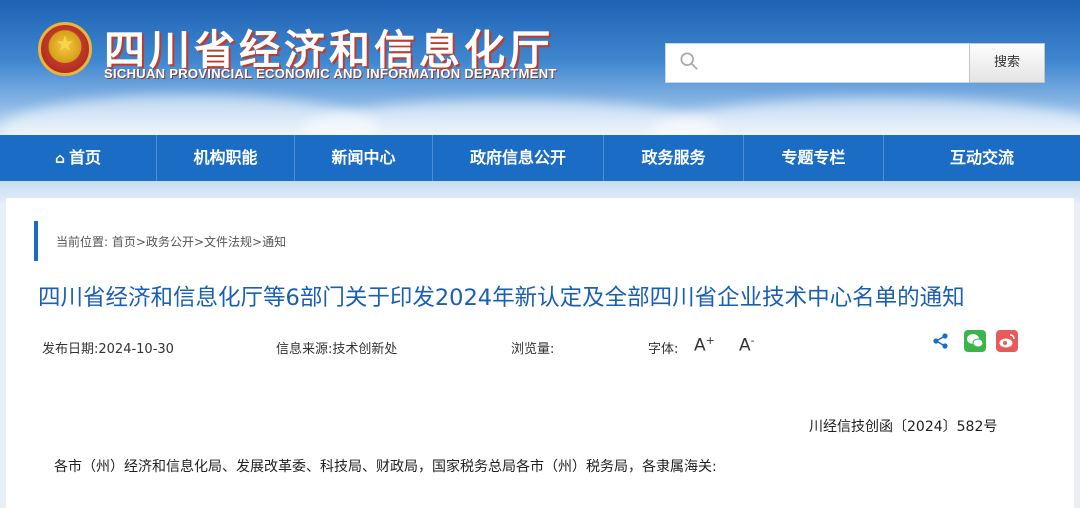 The height and width of the screenshot is (508, 1080). What do you see at coordinates (365, 349) in the screenshot?
I see `info-source-value: 技术创新处` at bounding box center [365, 349].